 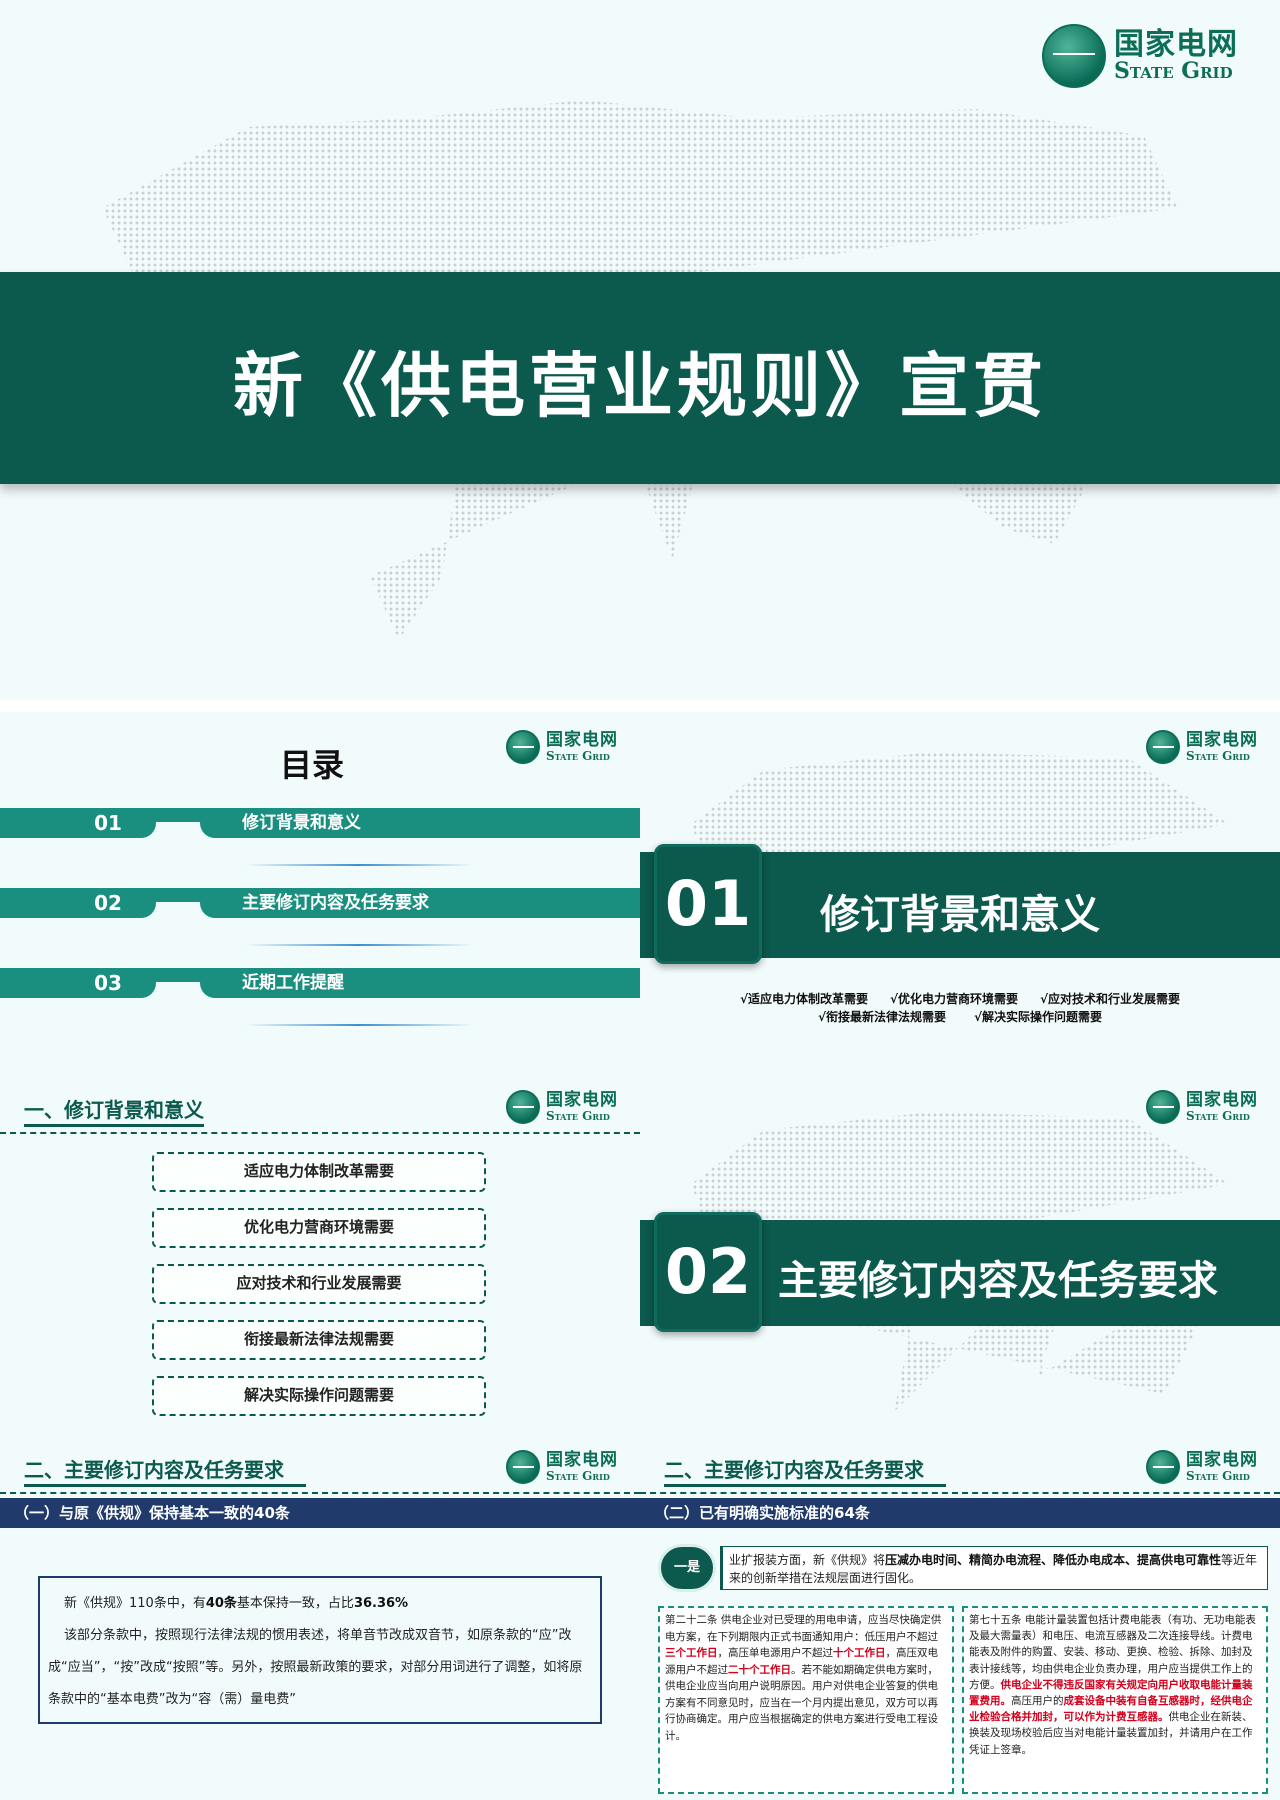 I want to click on toc-divider, so click(x=359, y=865).